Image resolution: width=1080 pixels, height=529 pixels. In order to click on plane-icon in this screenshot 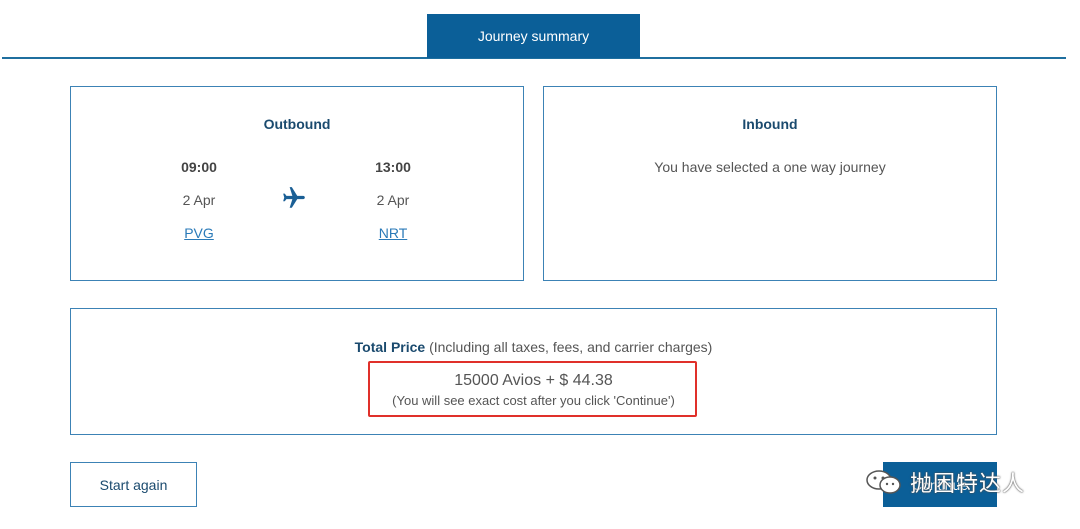, I will do `click(294, 197)`.